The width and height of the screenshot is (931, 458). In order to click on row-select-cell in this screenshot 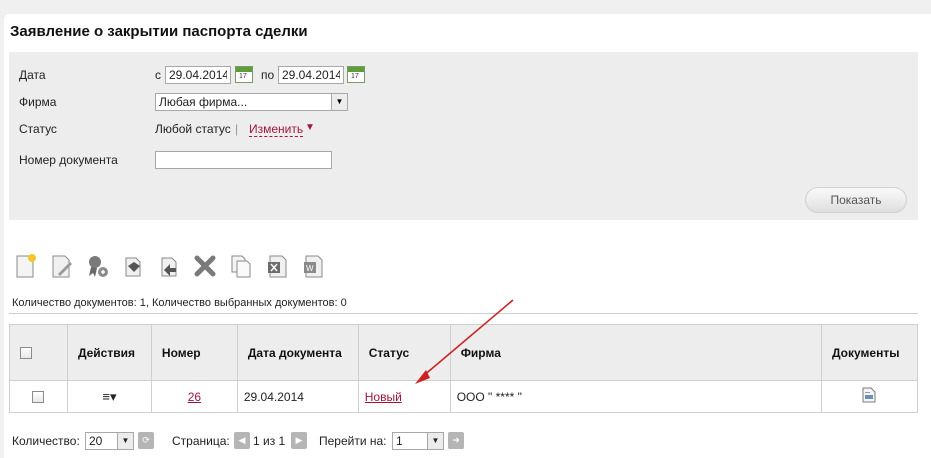, I will do `click(38, 396)`.